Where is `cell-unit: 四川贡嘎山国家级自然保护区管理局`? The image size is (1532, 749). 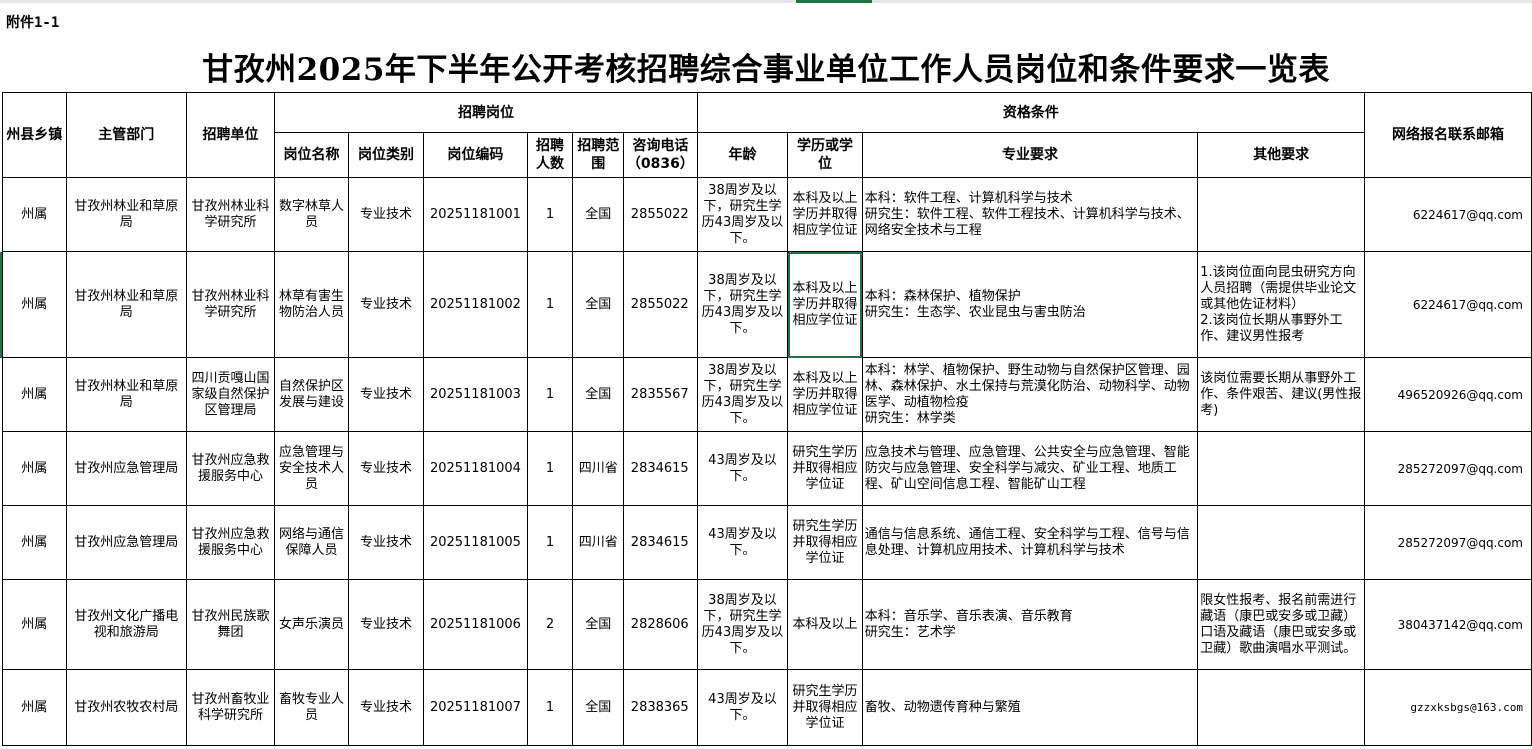 cell-unit: 四川贡嘎山国家级自然保护区管理局 is located at coordinates (230, 394).